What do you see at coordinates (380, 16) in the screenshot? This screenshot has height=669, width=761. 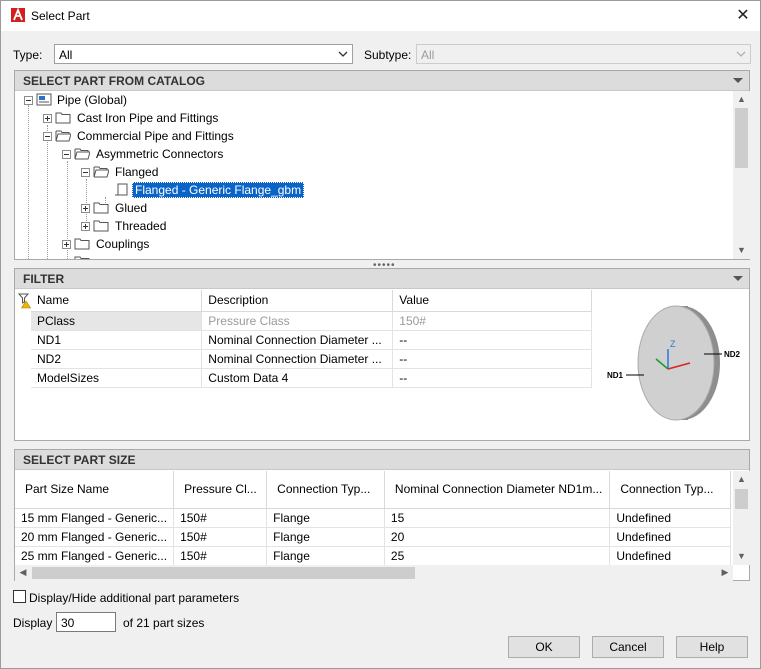 I see `title-bar: Select Part ✕` at bounding box center [380, 16].